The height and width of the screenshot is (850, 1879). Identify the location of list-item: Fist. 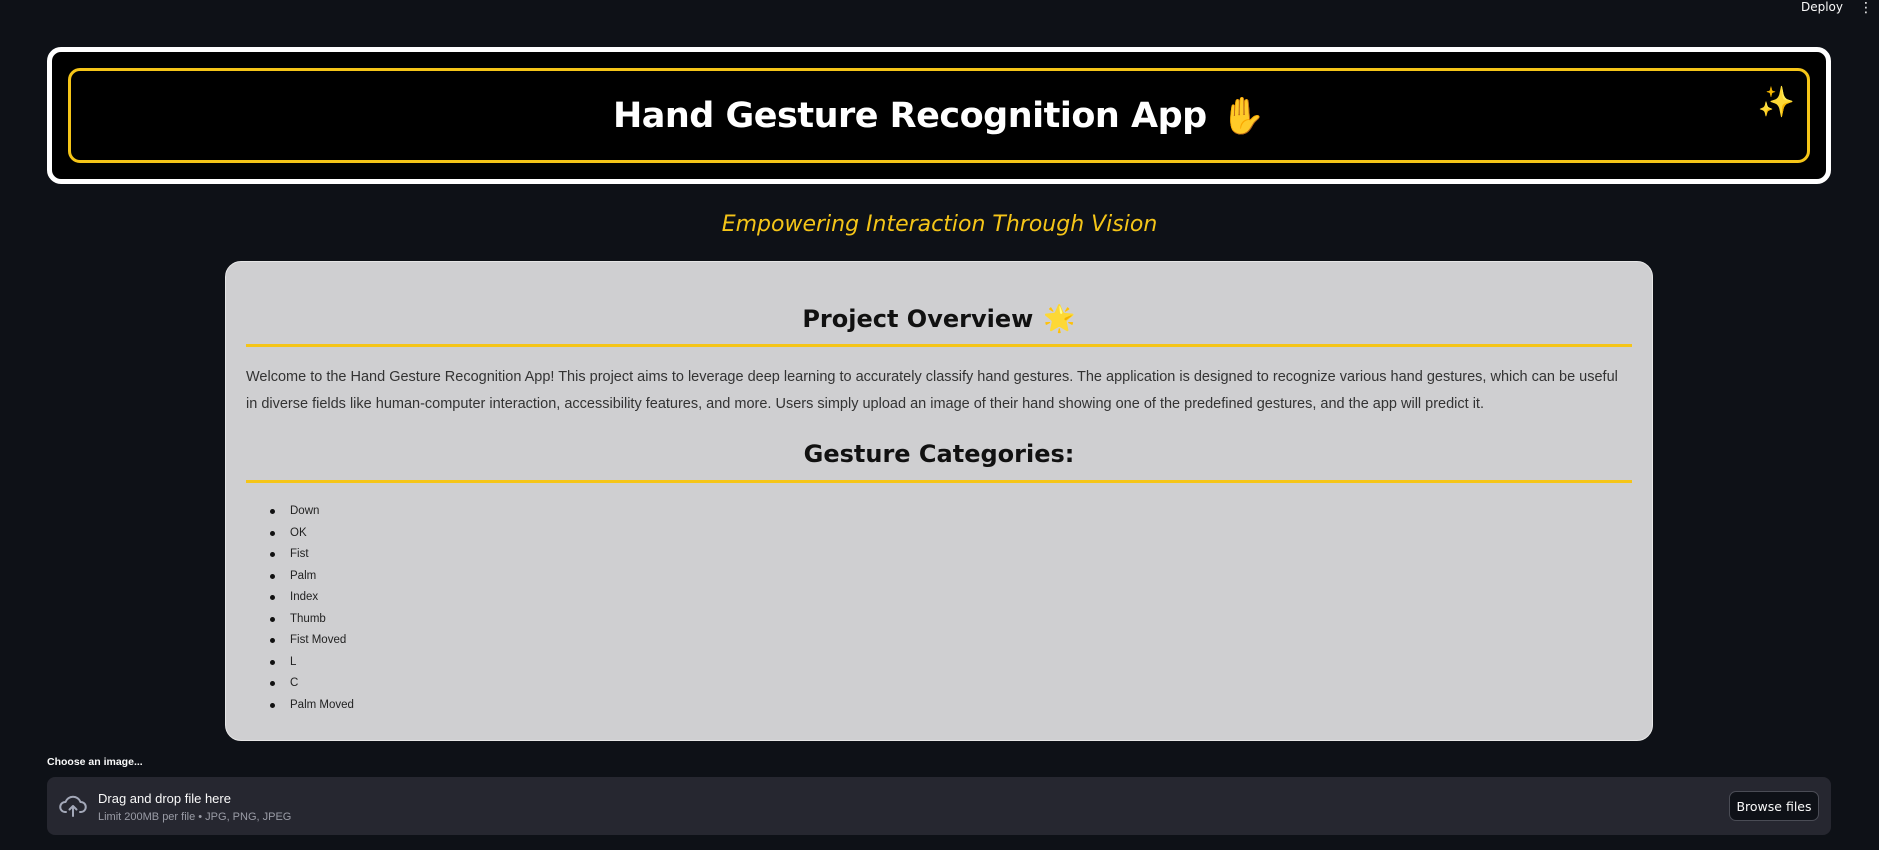
(951, 555).